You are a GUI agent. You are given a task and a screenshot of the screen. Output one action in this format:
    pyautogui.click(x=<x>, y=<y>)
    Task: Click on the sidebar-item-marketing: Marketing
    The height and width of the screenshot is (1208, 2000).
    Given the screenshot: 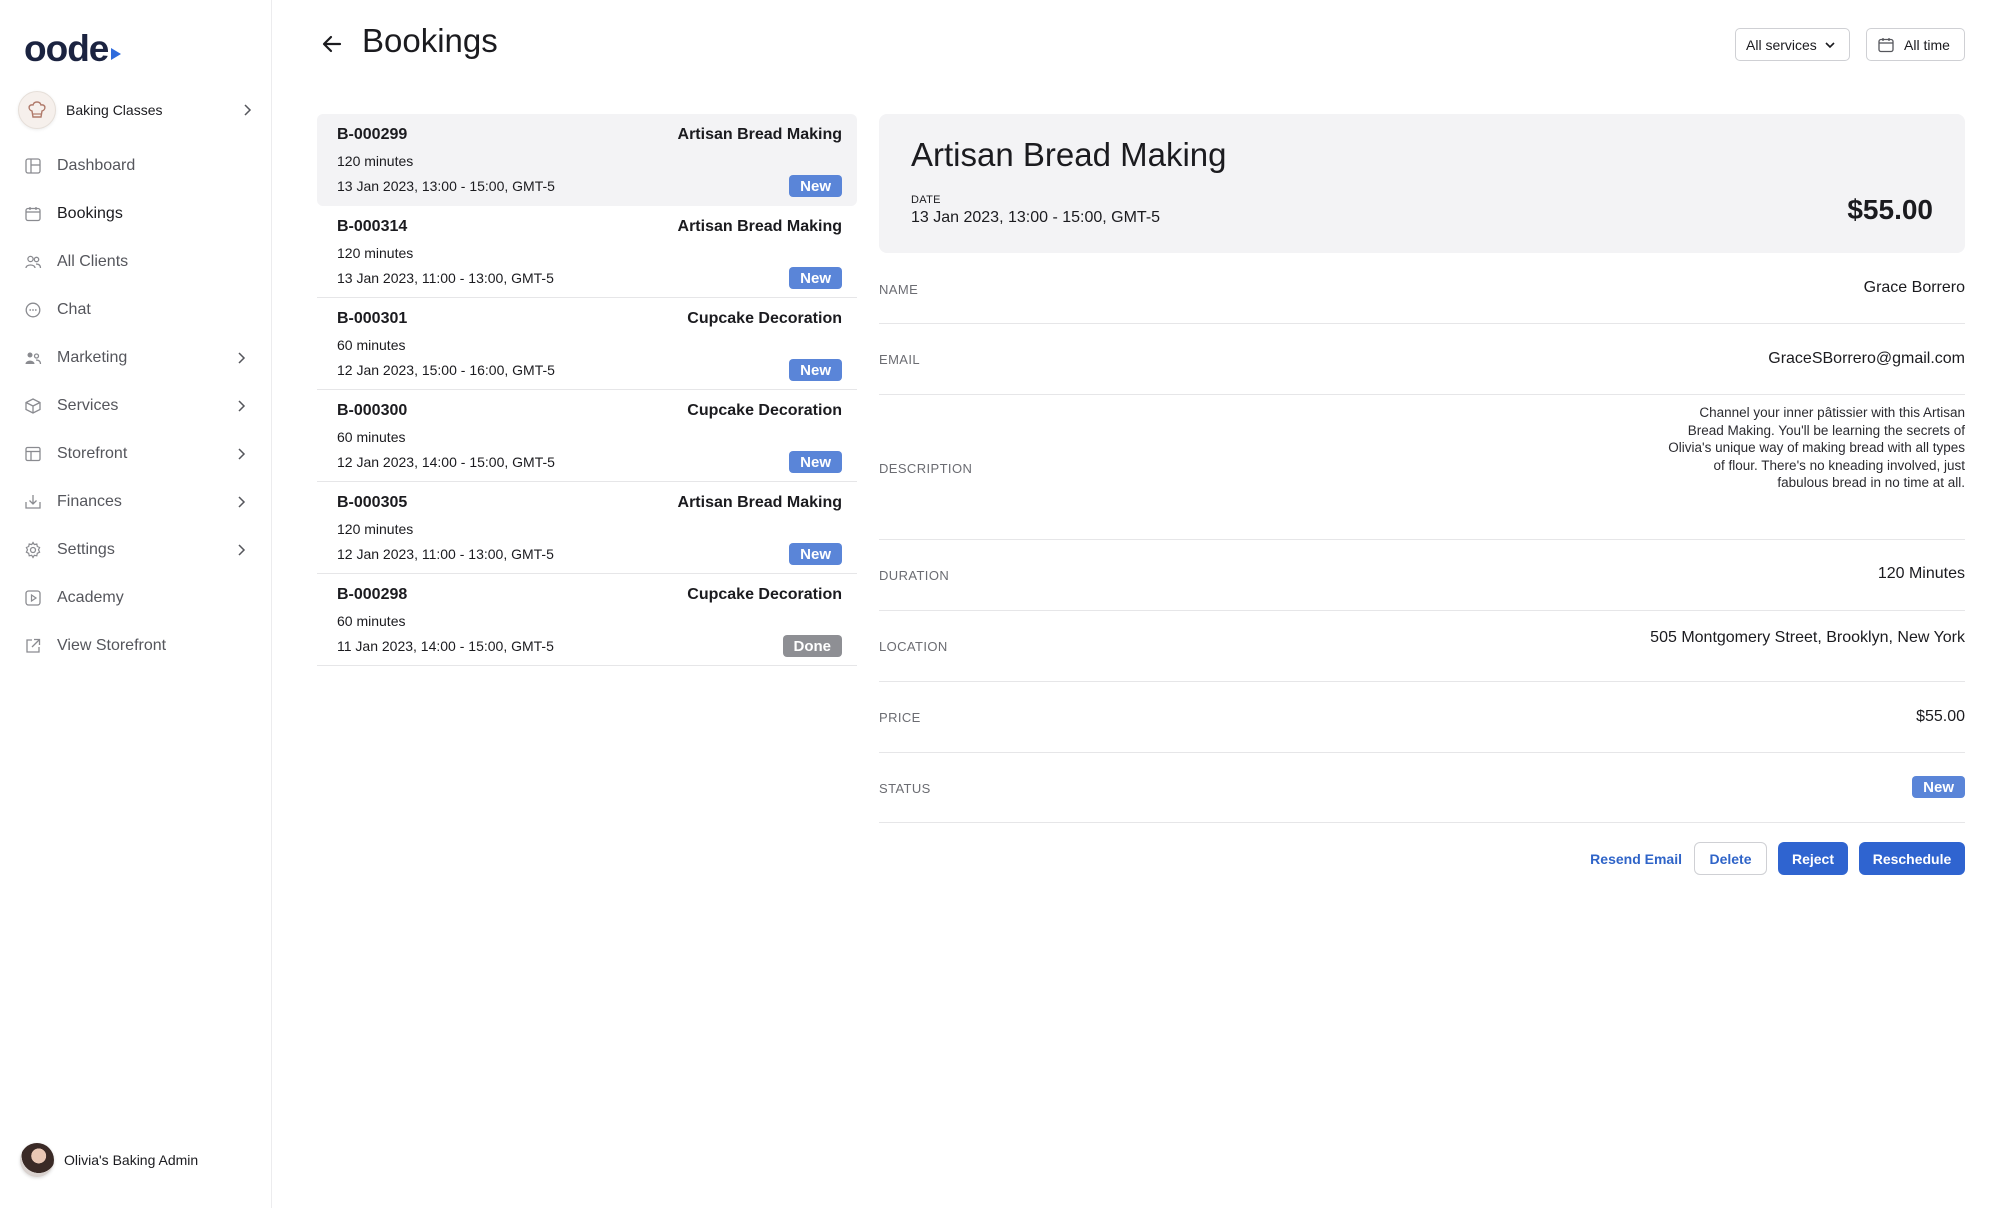 What is the action you would take?
    pyautogui.click(x=136, y=358)
    